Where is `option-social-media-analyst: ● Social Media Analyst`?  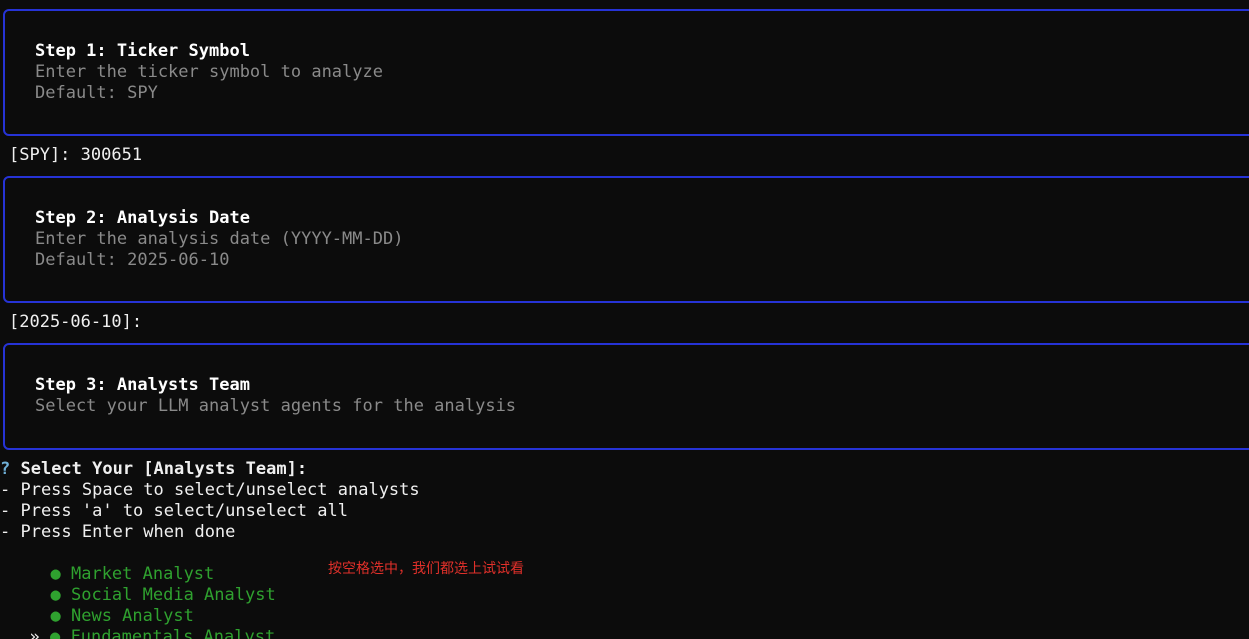
option-social-media-analyst: ● Social Media Analyst is located at coordinates (152, 584).